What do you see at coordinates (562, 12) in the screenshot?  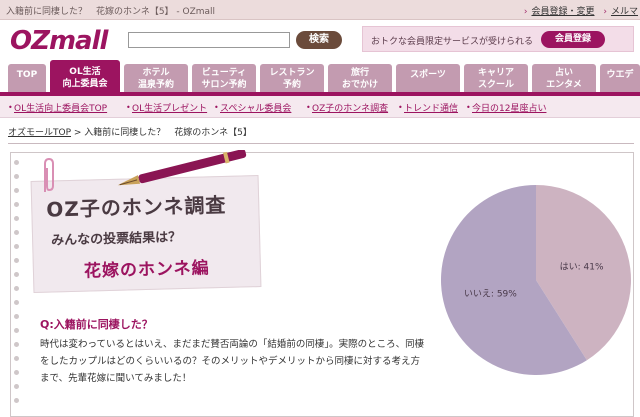 I see `member-register-link: 会員登録・変更` at bounding box center [562, 12].